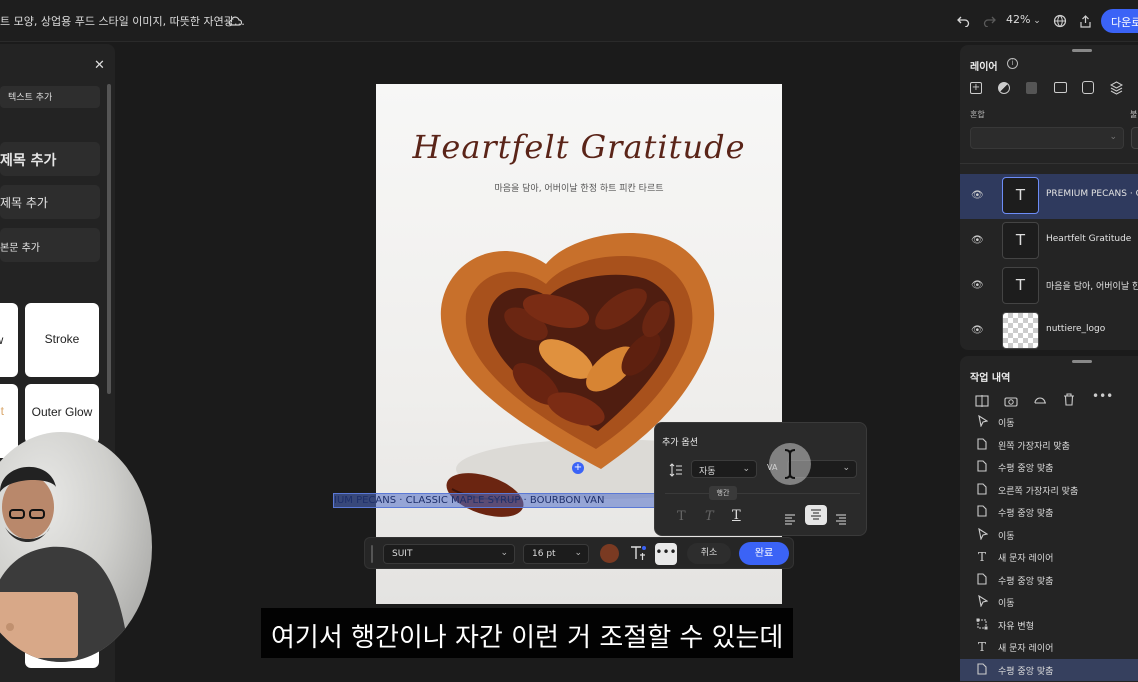 This screenshot has width=1138, height=682. What do you see at coordinates (62, 340) in the screenshot?
I see `effect-tile-stroke: Stroke` at bounding box center [62, 340].